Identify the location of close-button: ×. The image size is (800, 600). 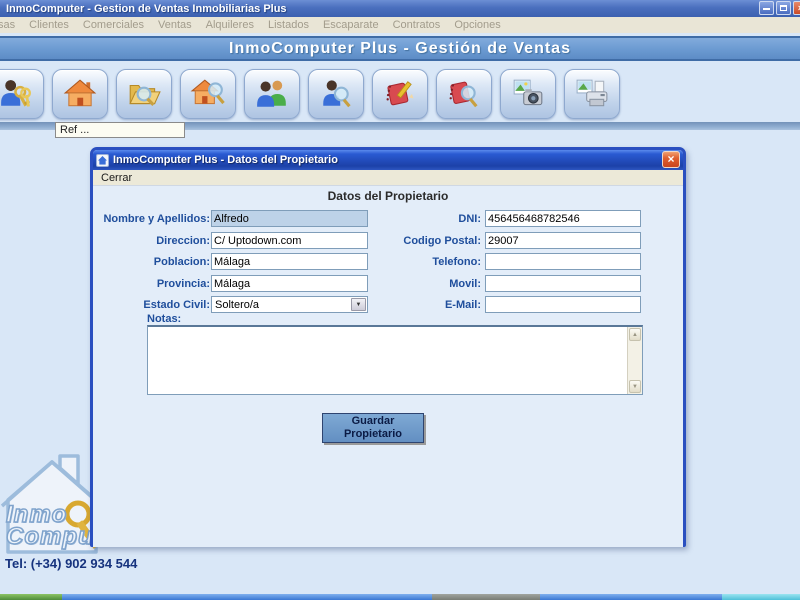
(796, 8).